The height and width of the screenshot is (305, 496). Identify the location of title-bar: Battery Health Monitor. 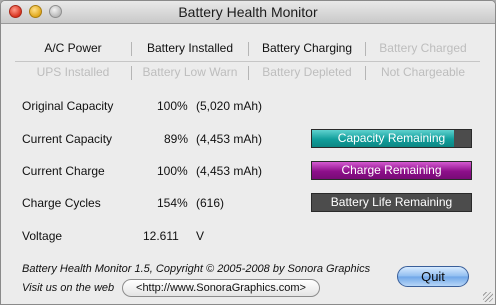
(248, 12).